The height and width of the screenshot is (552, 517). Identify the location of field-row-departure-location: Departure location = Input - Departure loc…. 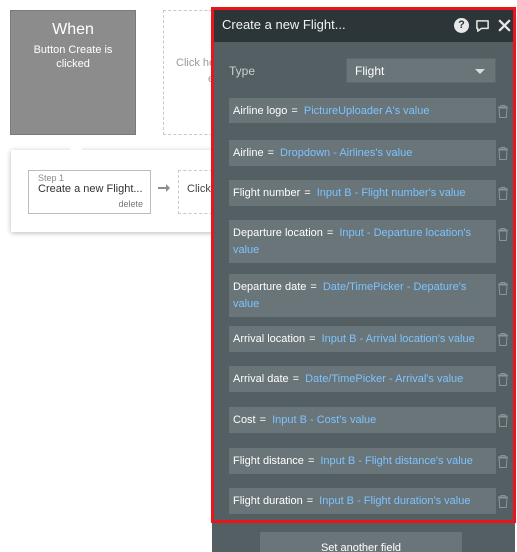
(362, 241).